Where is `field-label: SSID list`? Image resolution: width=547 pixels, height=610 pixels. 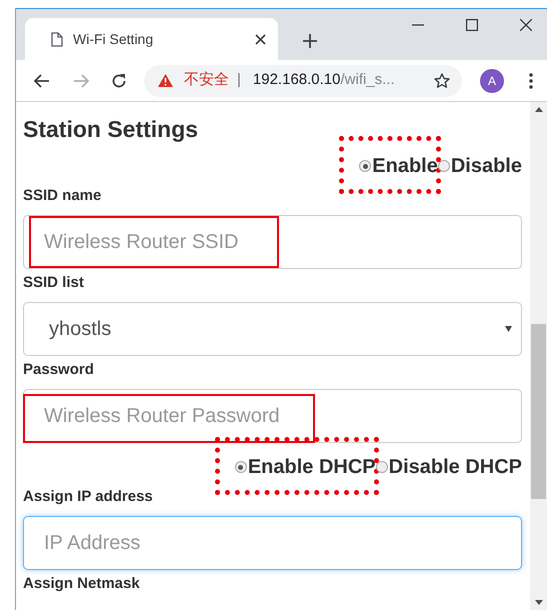
field-label: SSID list is located at coordinates (54, 283).